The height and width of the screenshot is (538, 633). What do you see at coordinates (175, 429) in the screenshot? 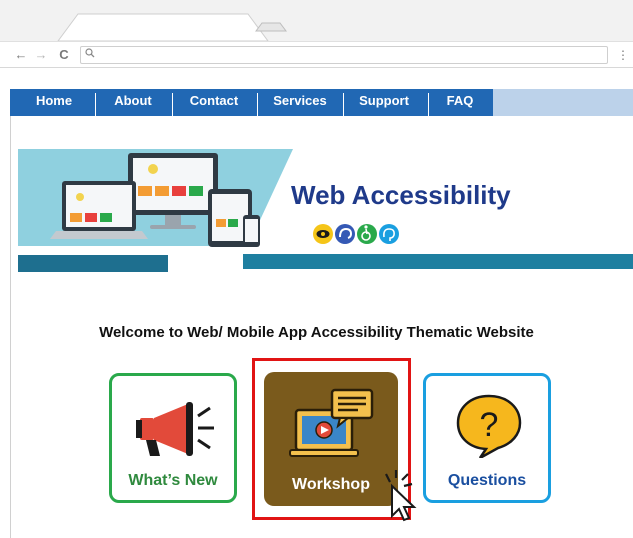
I see `megaphone-icon` at bounding box center [175, 429].